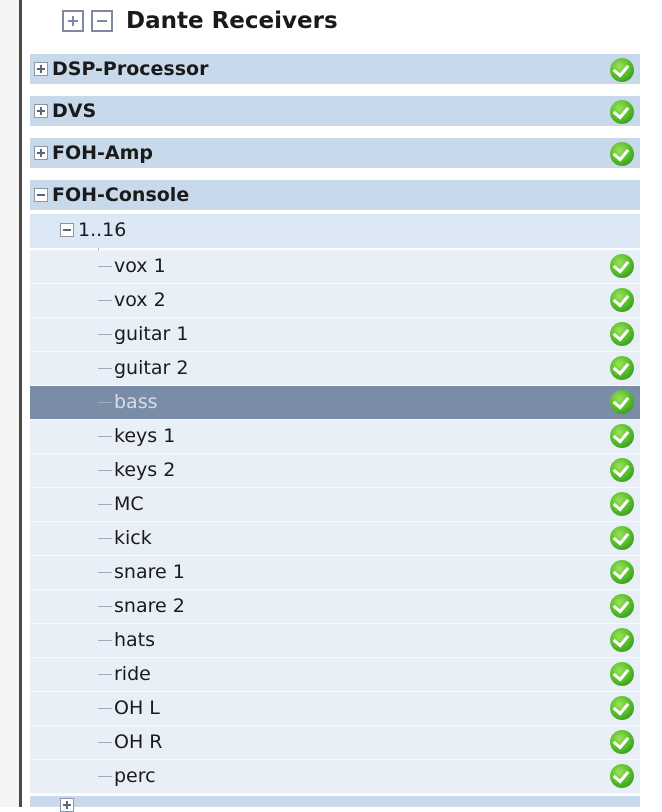 The width and height of the screenshot is (662, 812). What do you see at coordinates (132, 674) in the screenshot?
I see `channel-label: ride` at bounding box center [132, 674].